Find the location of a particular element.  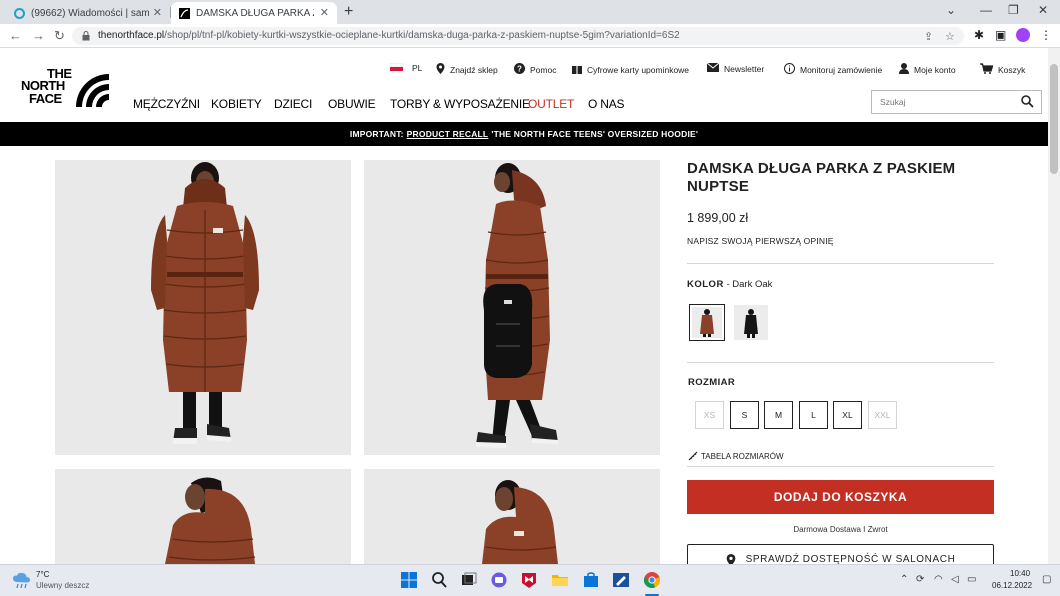

windows-start-icon is located at coordinates (409, 580).